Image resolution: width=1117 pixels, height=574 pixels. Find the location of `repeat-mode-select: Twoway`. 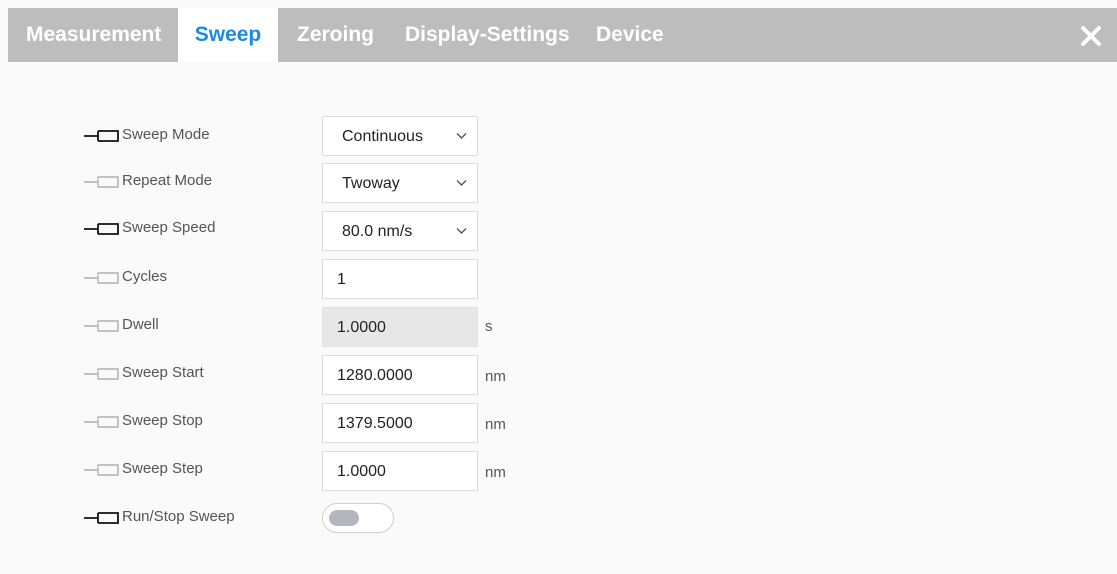

repeat-mode-select: Twoway is located at coordinates (400, 183).